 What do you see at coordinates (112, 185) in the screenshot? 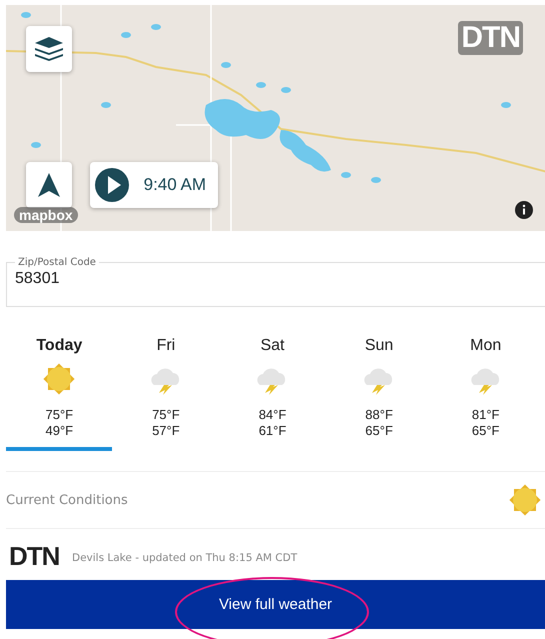
I see `play-button` at bounding box center [112, 185].